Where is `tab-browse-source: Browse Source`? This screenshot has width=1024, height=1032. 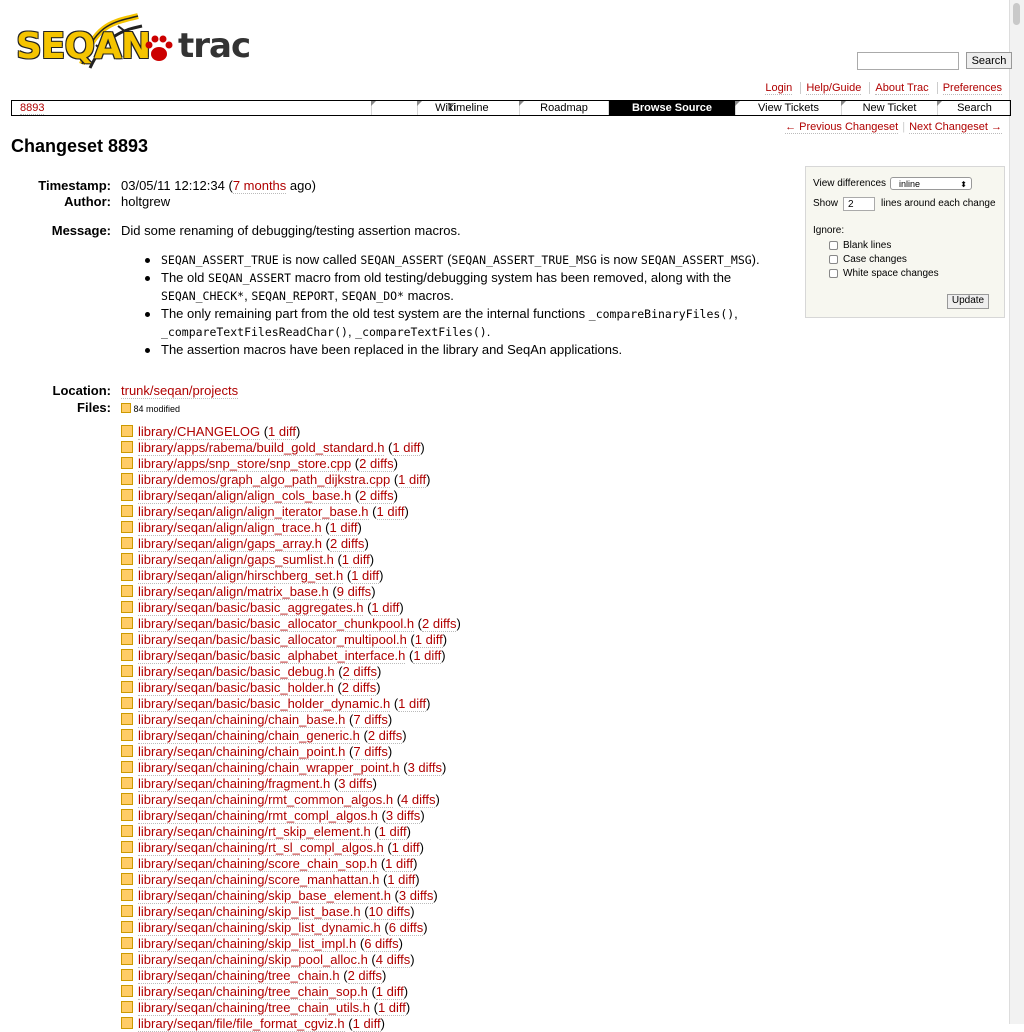 tab-browse-source: Browse Source is located at coordinates (671, 108).